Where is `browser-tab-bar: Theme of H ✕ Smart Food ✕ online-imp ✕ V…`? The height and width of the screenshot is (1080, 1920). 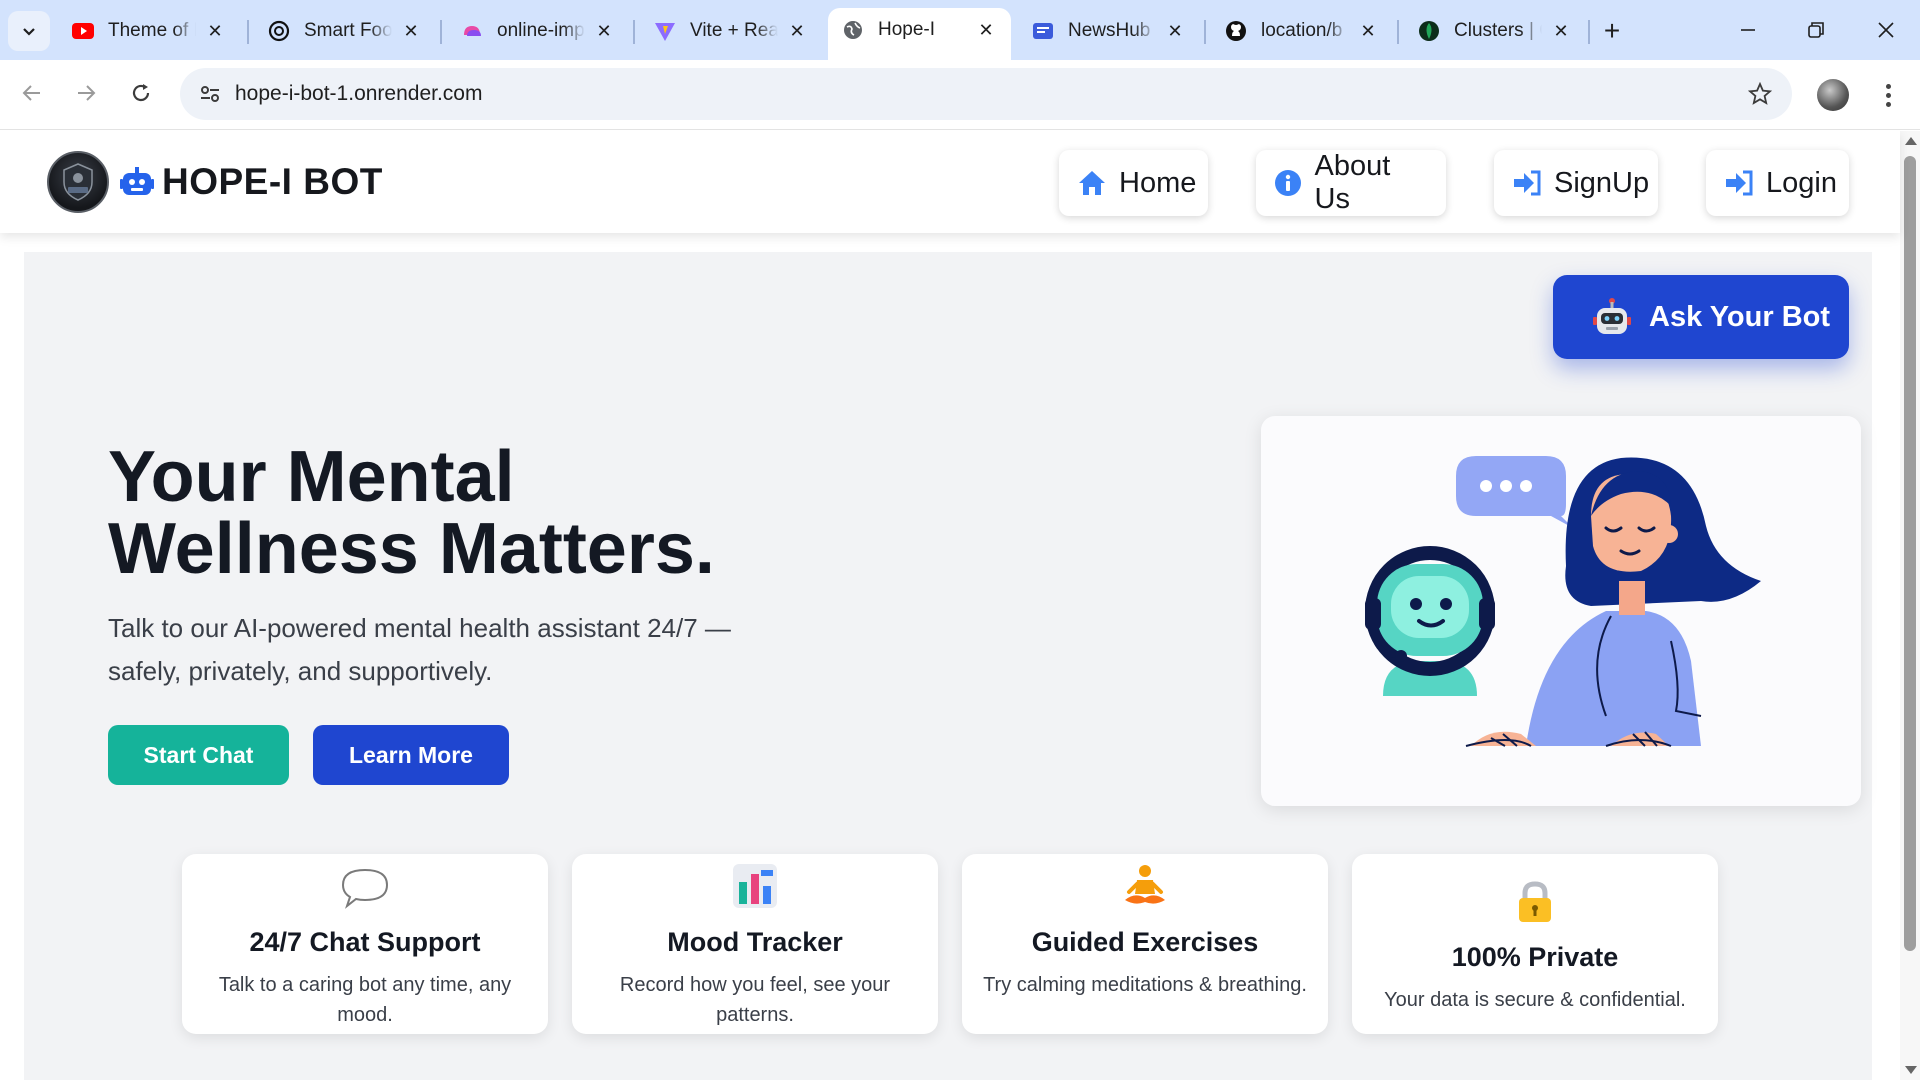
browser-tab-bar: Theme of H ✕ Smart Food ✕ online-imp ✕ V… is located at coordinates (960, 30).